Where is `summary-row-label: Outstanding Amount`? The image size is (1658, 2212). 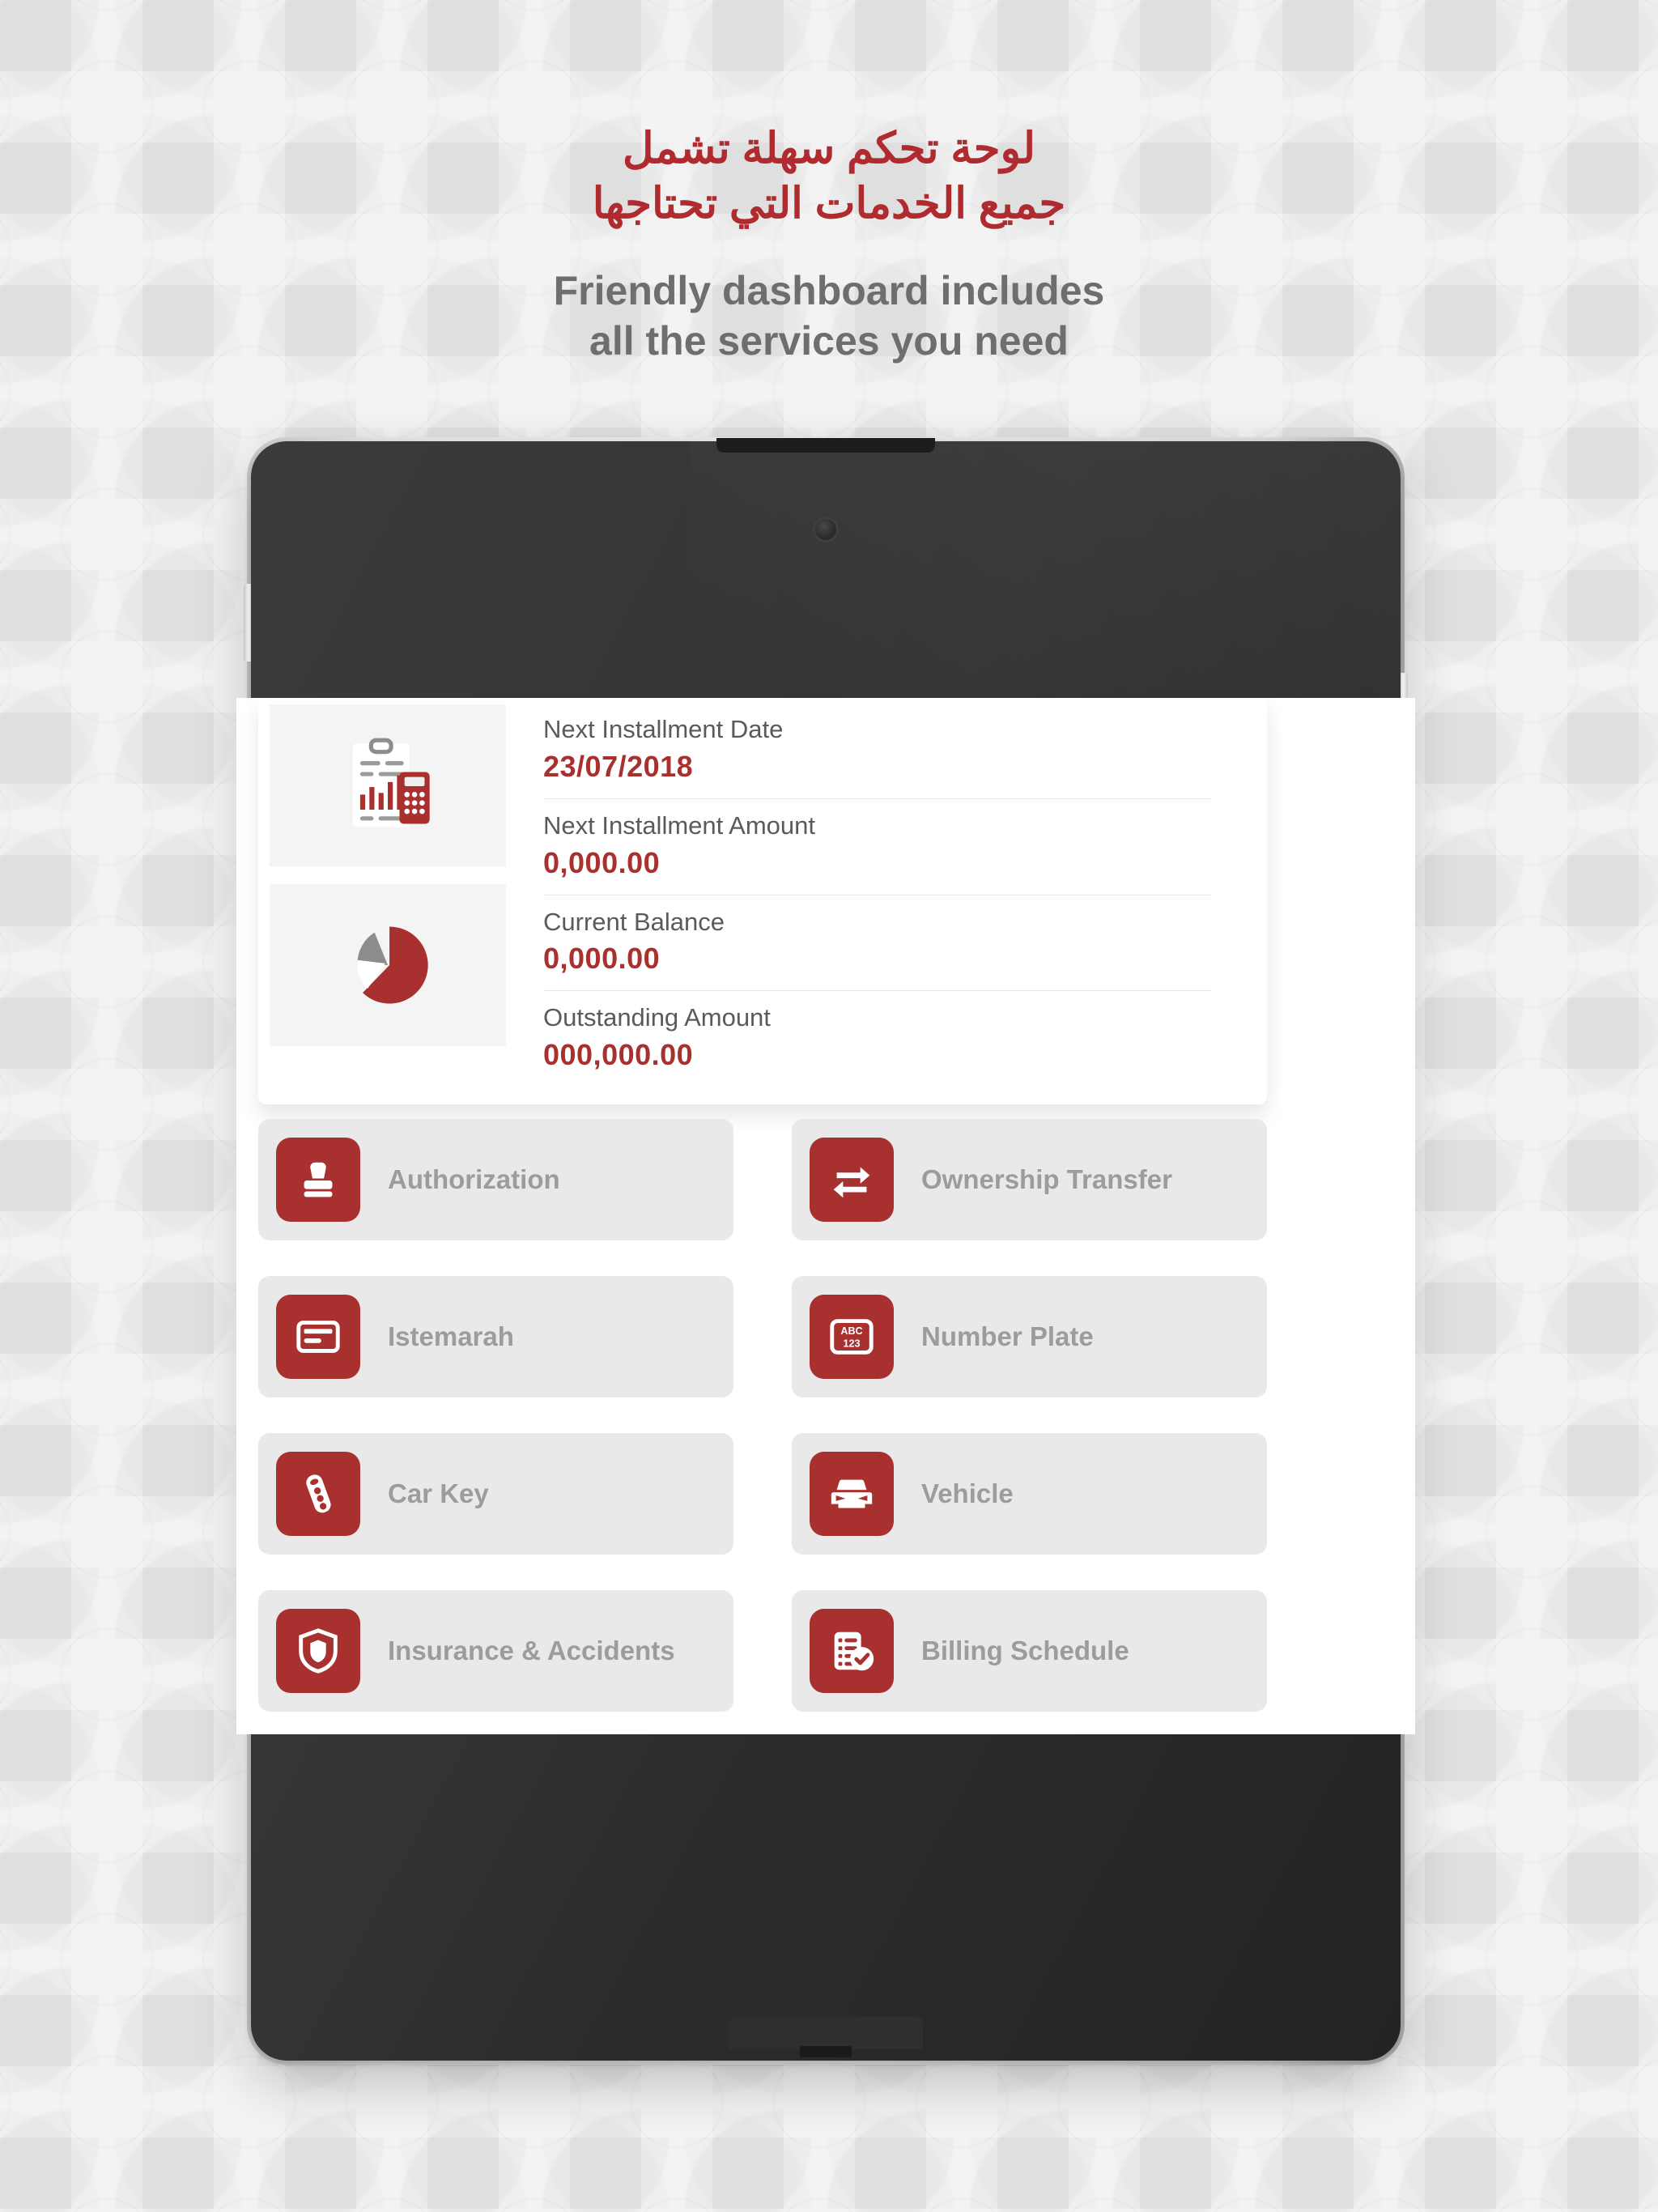
summary-row-label: Outstanding Amount is located at coordinates (657, 1018).